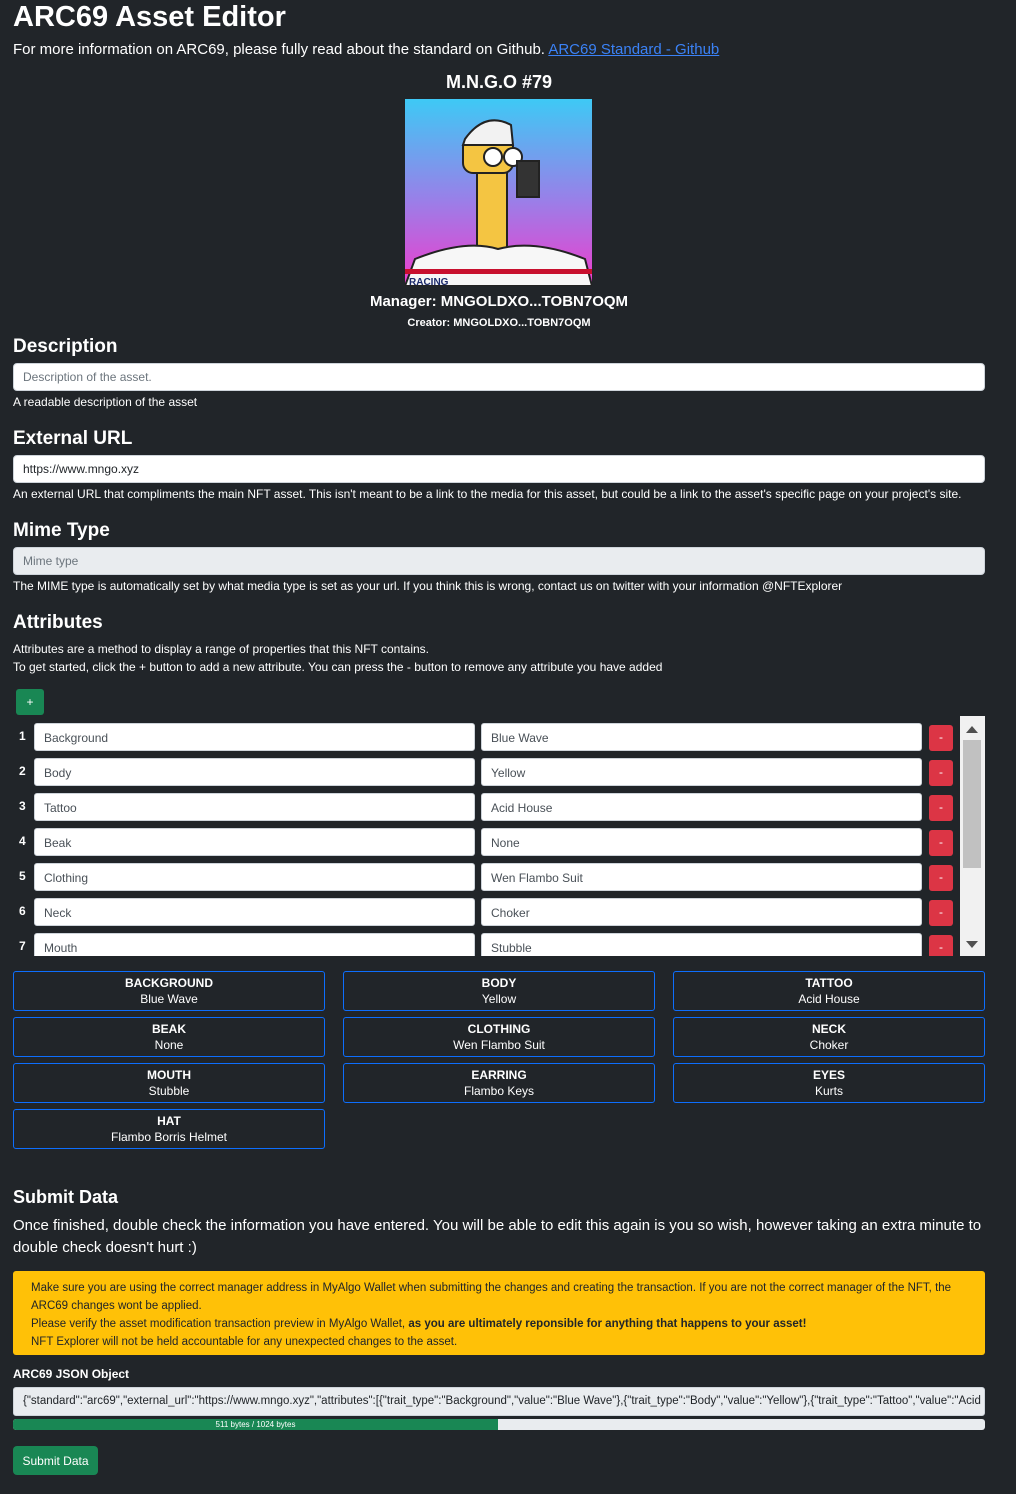 The height and width of the screenshot is (1494, 1016). What do you see at coordinates (972, 944) in the screenshot?
I see `scroll-down-arrow-icon` at bounding box center [972, 944].